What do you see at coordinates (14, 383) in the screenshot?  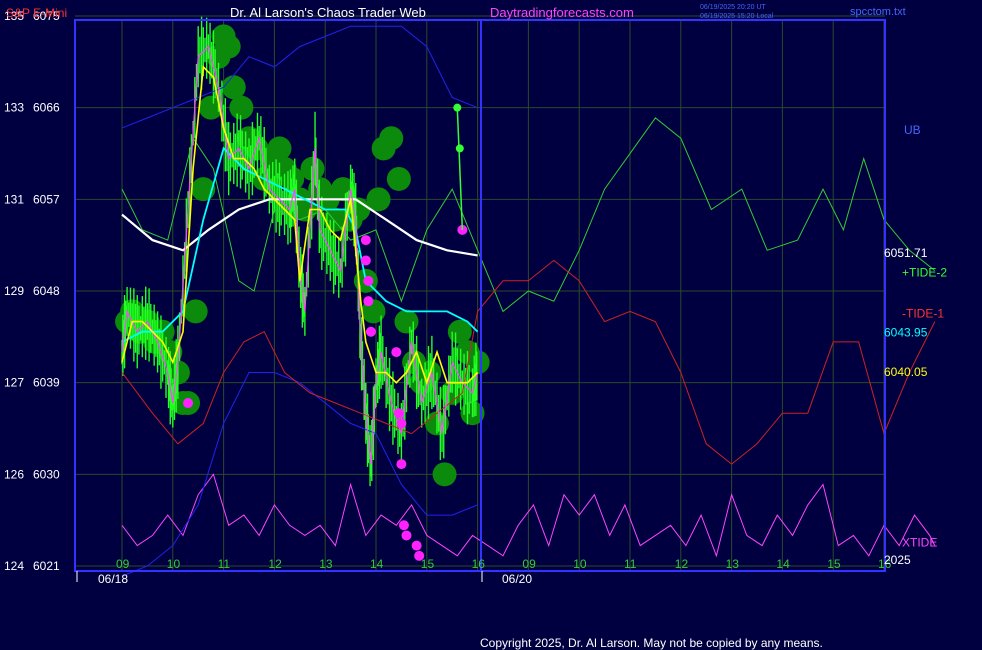 I see `y-tick-label: 127` at bounding box center [14, 383].